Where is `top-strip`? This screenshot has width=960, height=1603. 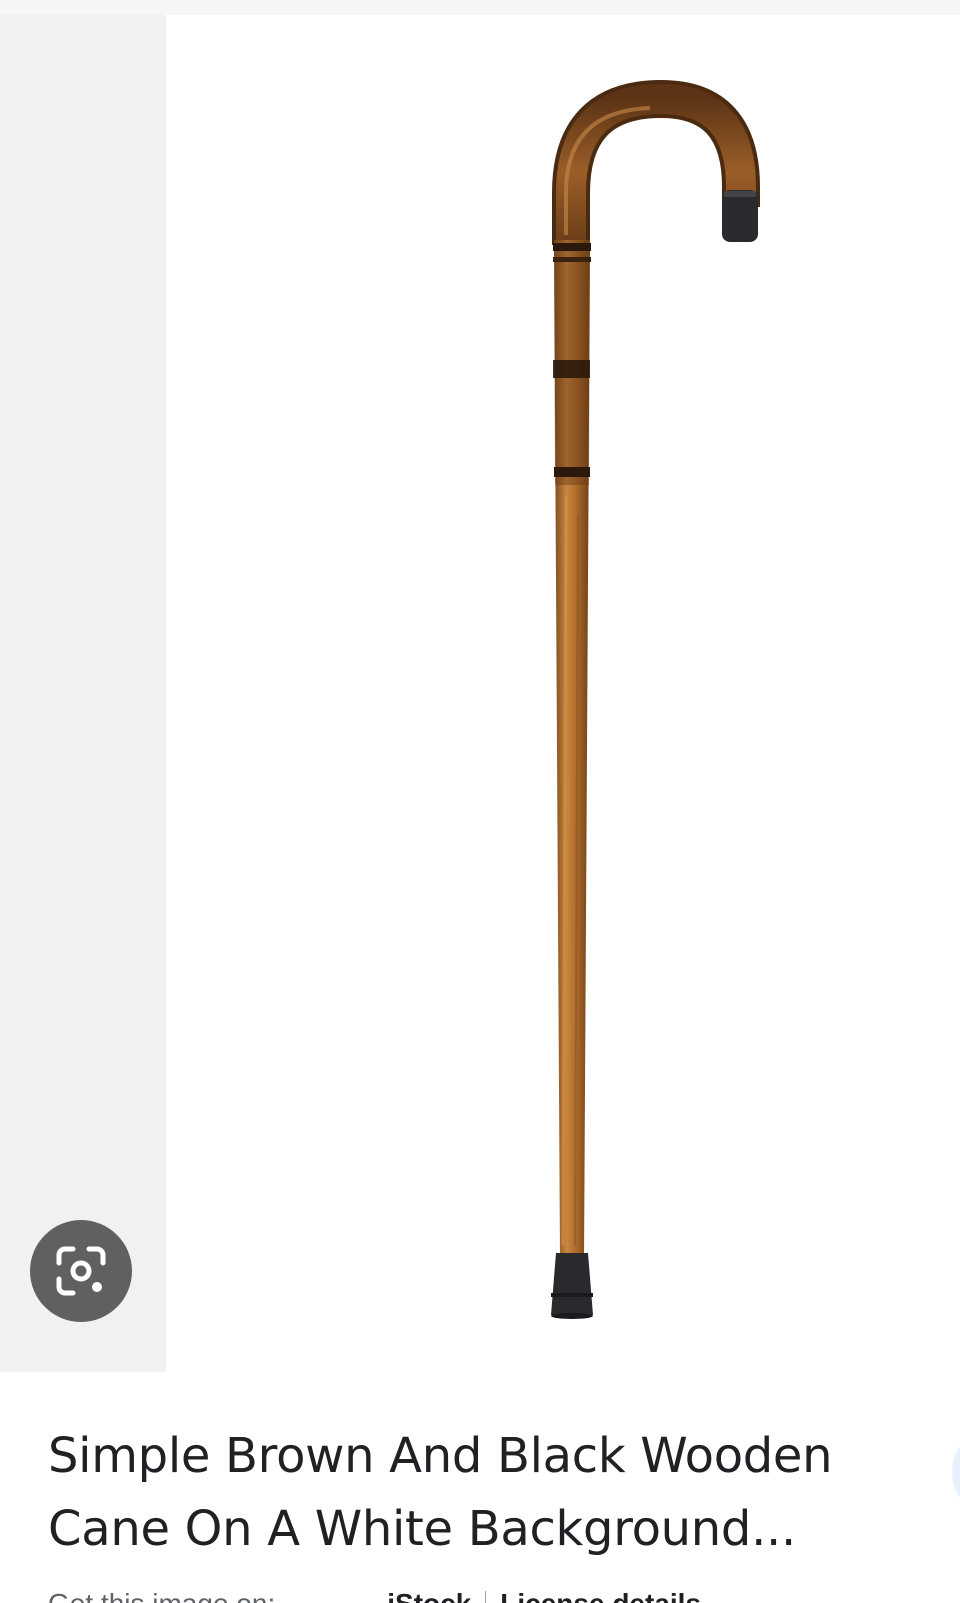 top-strip is located at coordinates (480, 7).